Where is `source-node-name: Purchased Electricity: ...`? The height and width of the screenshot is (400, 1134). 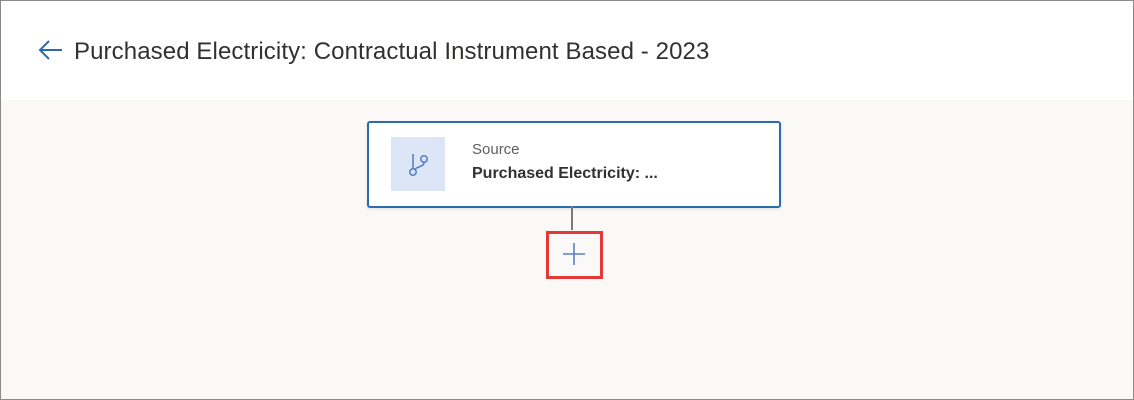 source-node-name: Purchased Electricity: ... is located at coordinates (565, 173).